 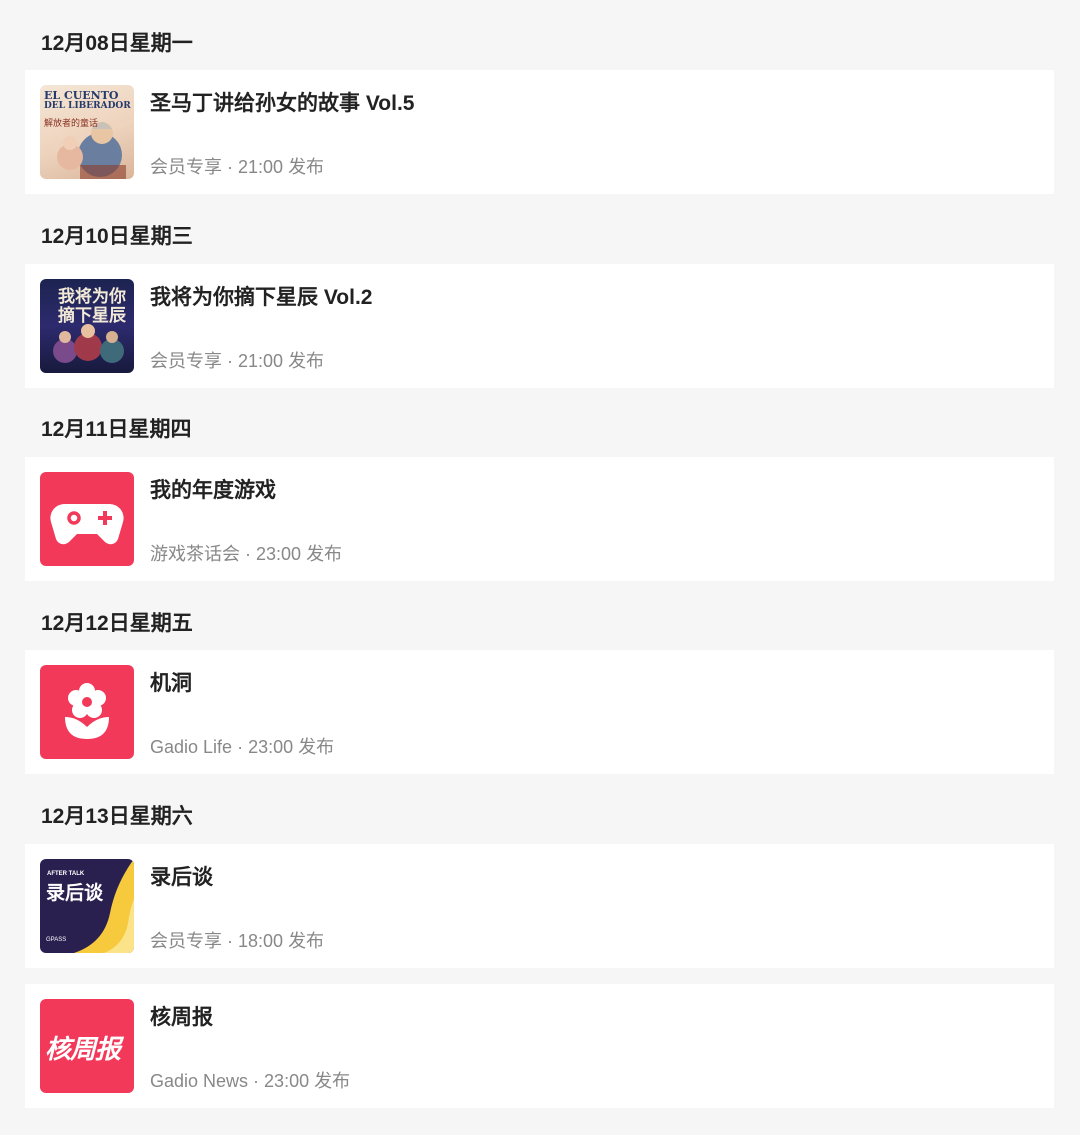 I want to click on date-header: 12月08日星期一, so click(x=117, y=43).